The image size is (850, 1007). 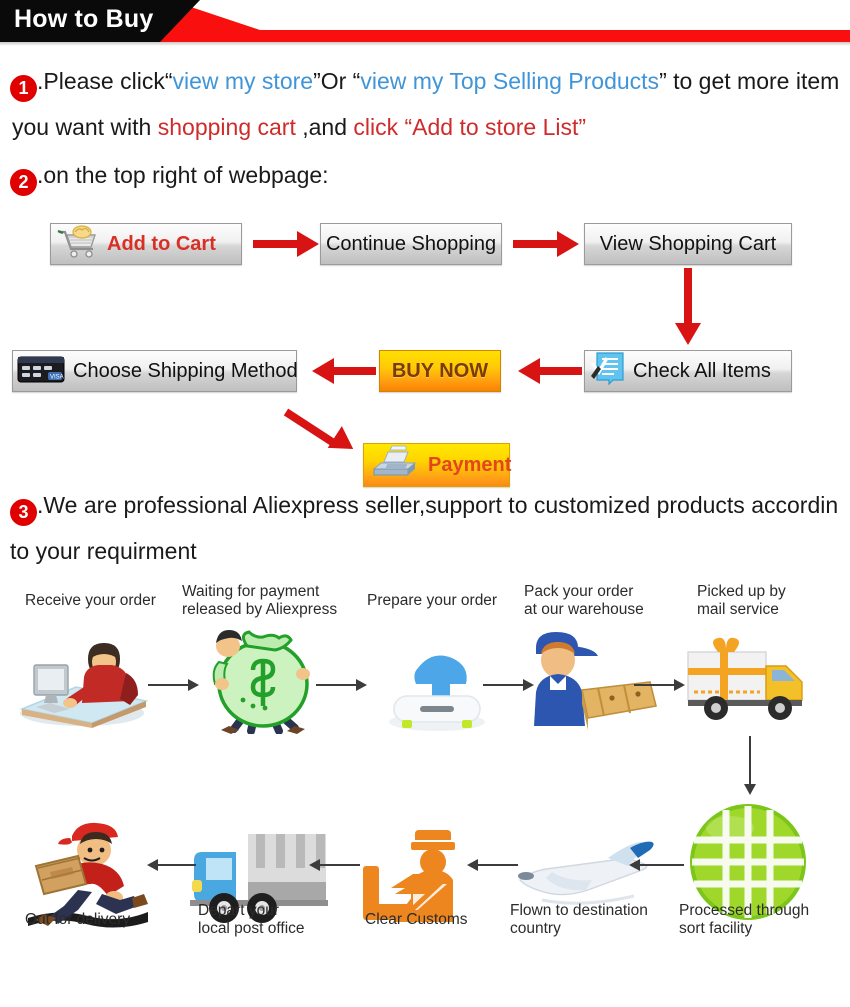 What do you see at coordinates (394, 465) in the screenshot?
I see `cash-register-icon` at bounding box center [394, 465].